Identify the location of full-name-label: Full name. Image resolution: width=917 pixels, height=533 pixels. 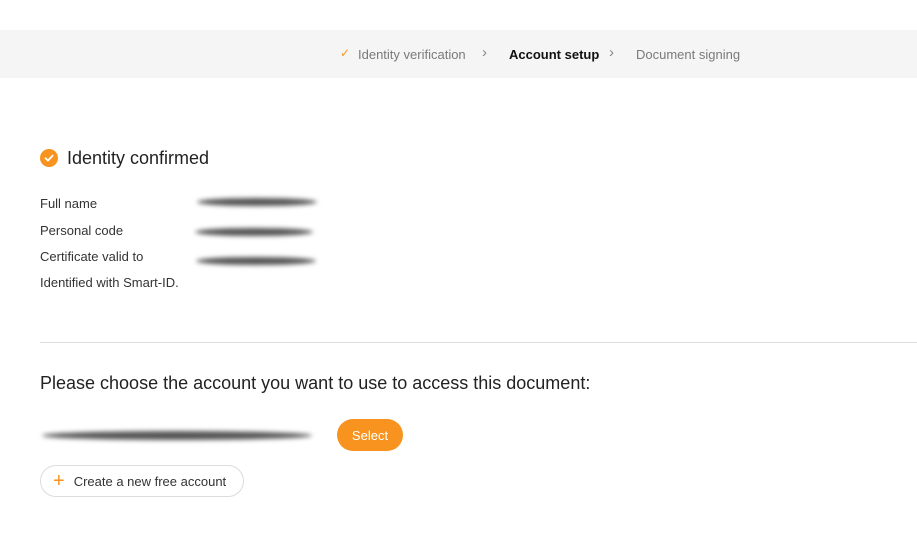
(69, 203).